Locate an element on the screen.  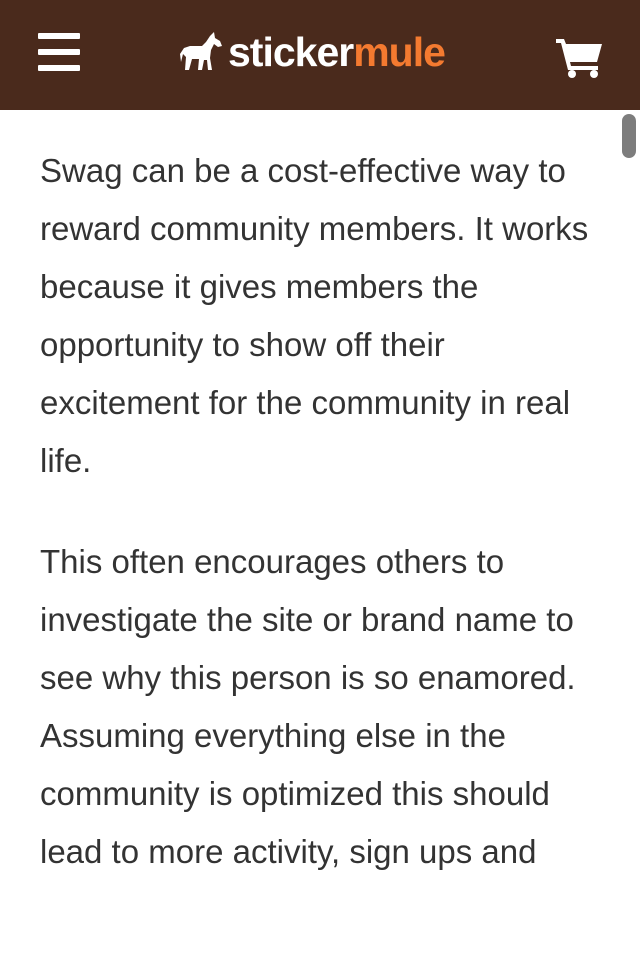
top-navigation-bar: stickermule is located at coordinates (320, 55).